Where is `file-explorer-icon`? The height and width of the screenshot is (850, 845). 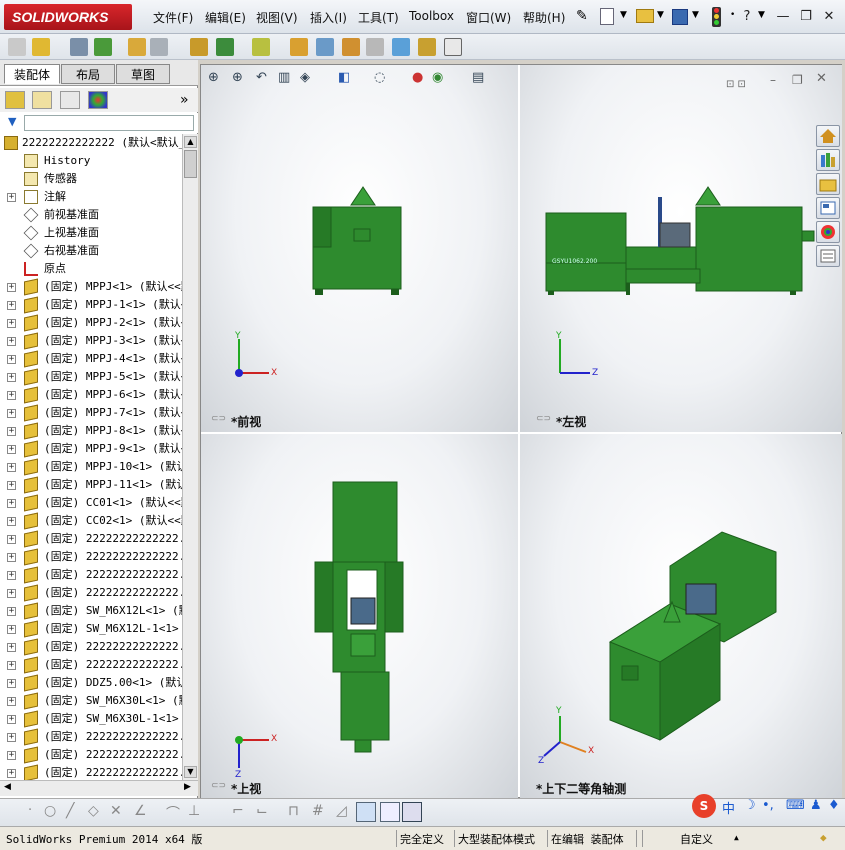
file-explorer-icon is located at coordinates (828, 184).